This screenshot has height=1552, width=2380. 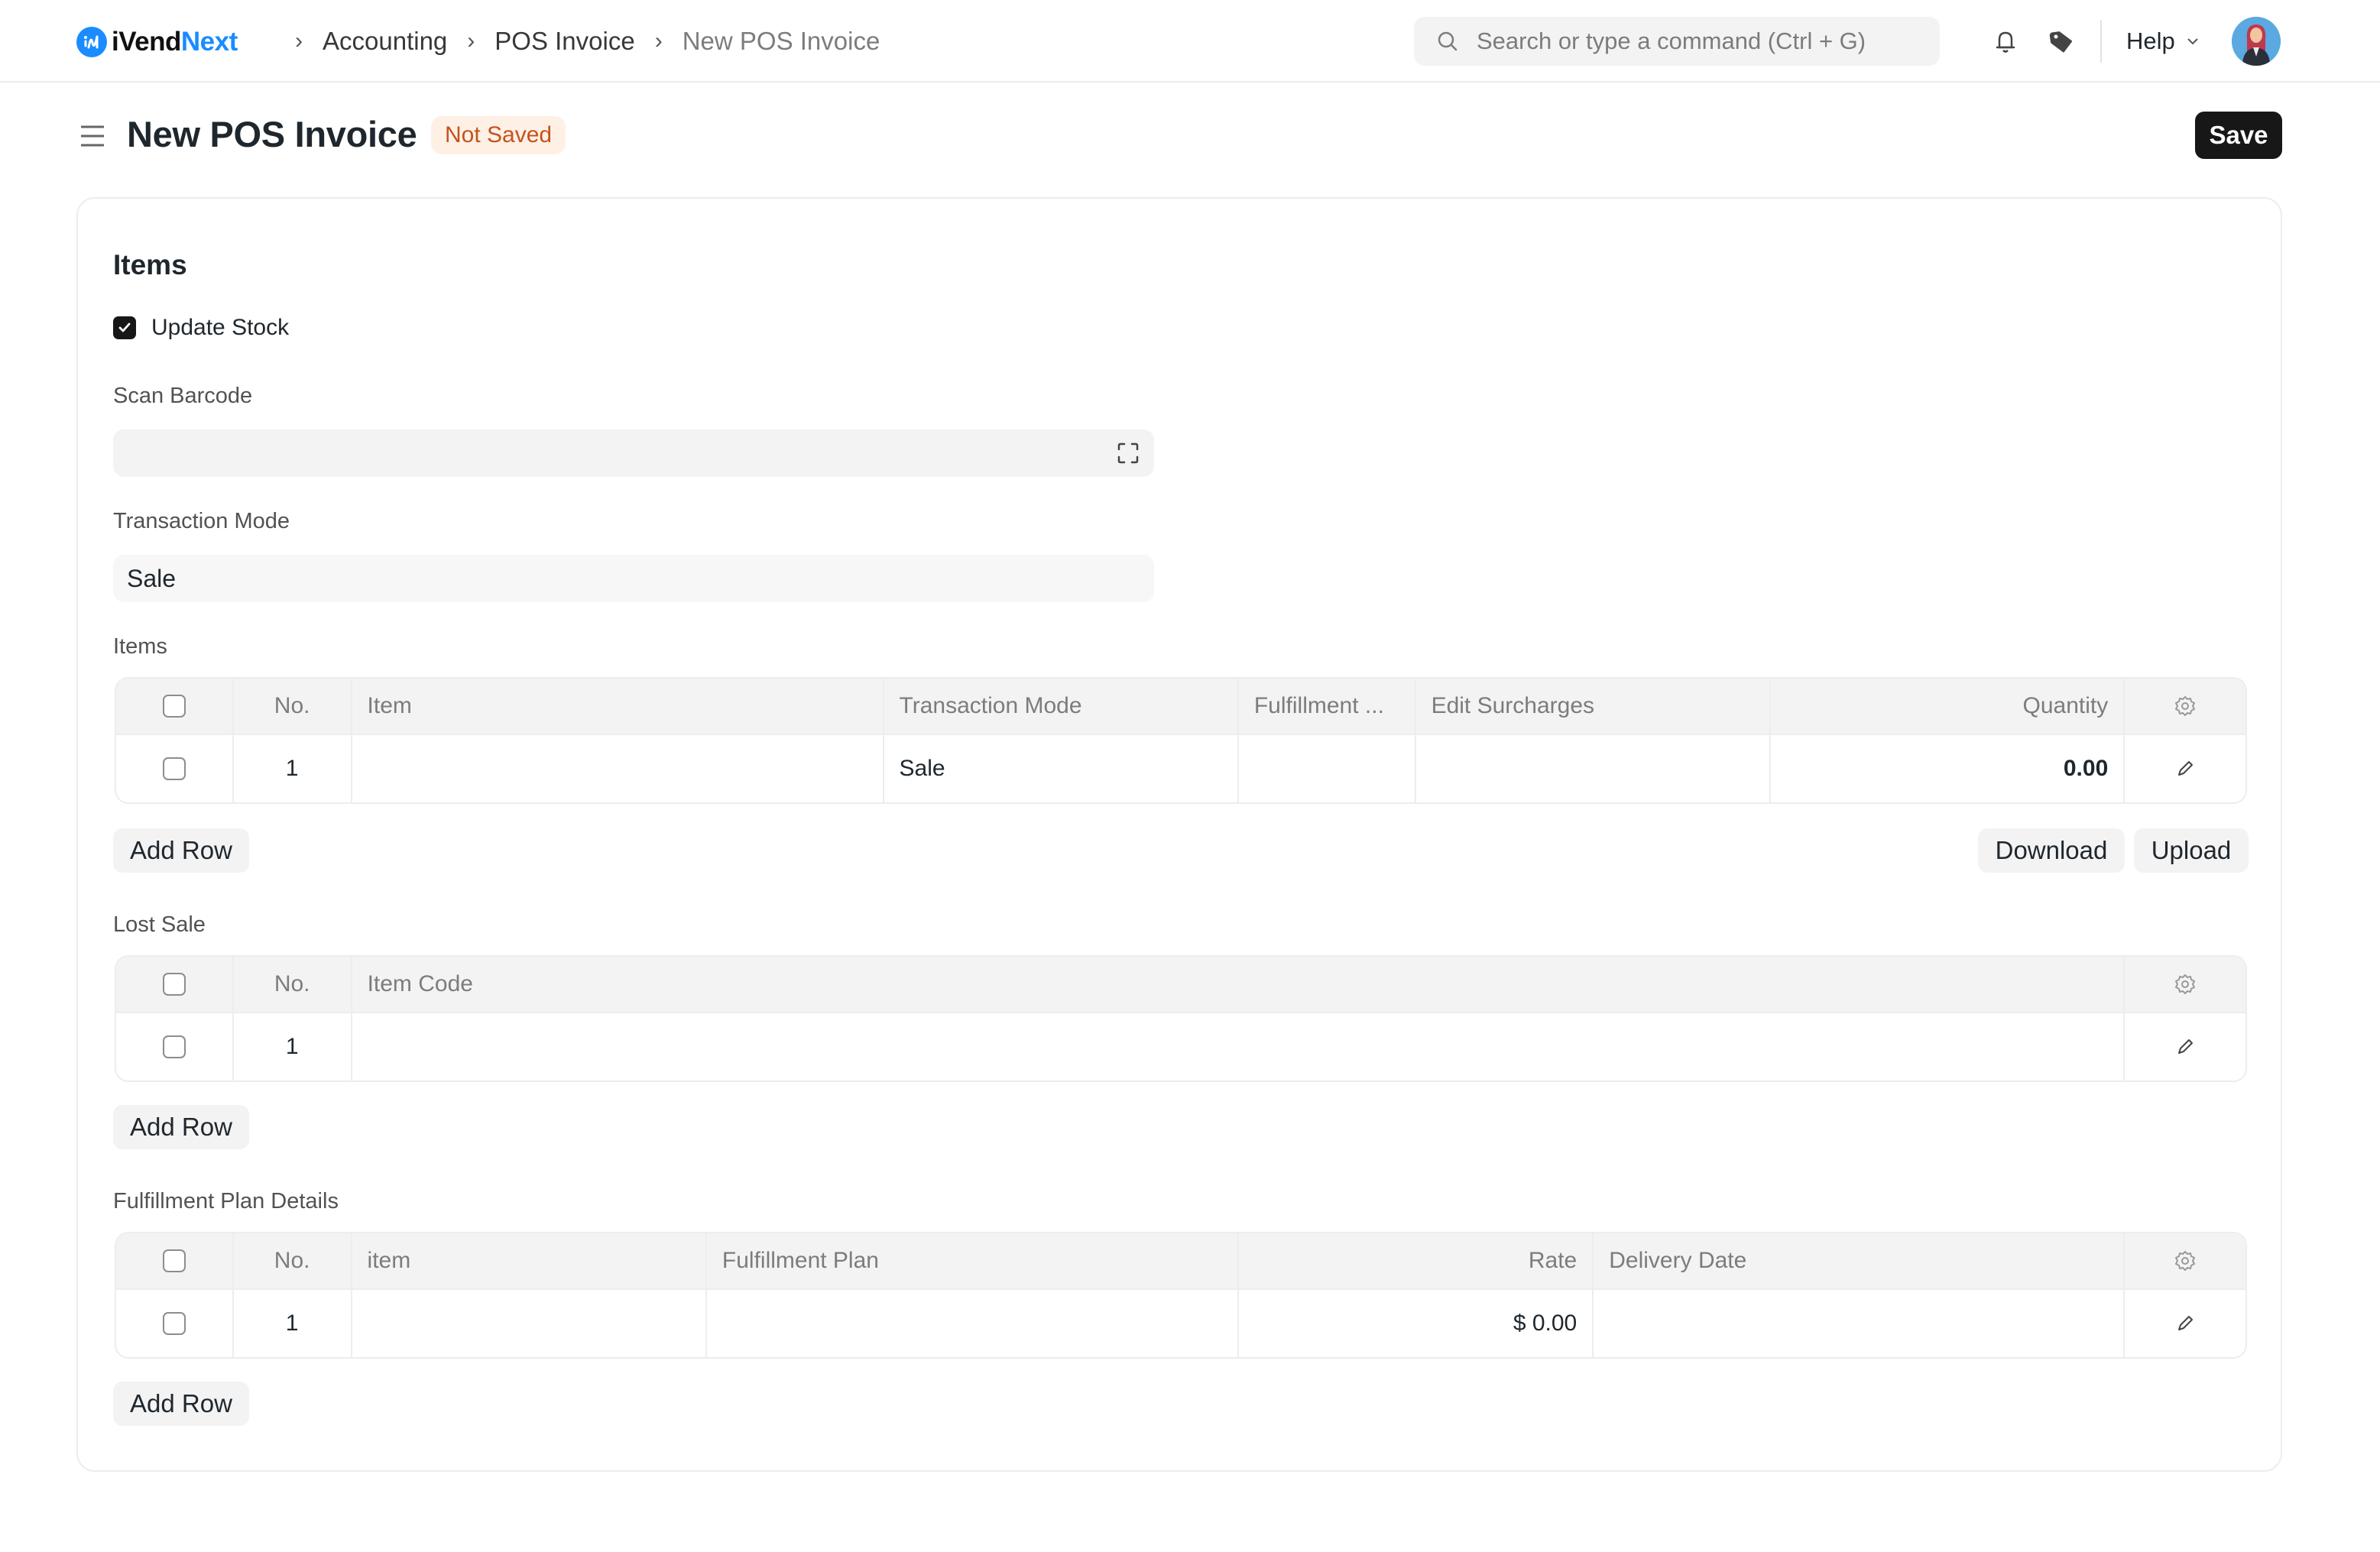 I want to click on items-table-label: Items, so click(x=140, y=646).